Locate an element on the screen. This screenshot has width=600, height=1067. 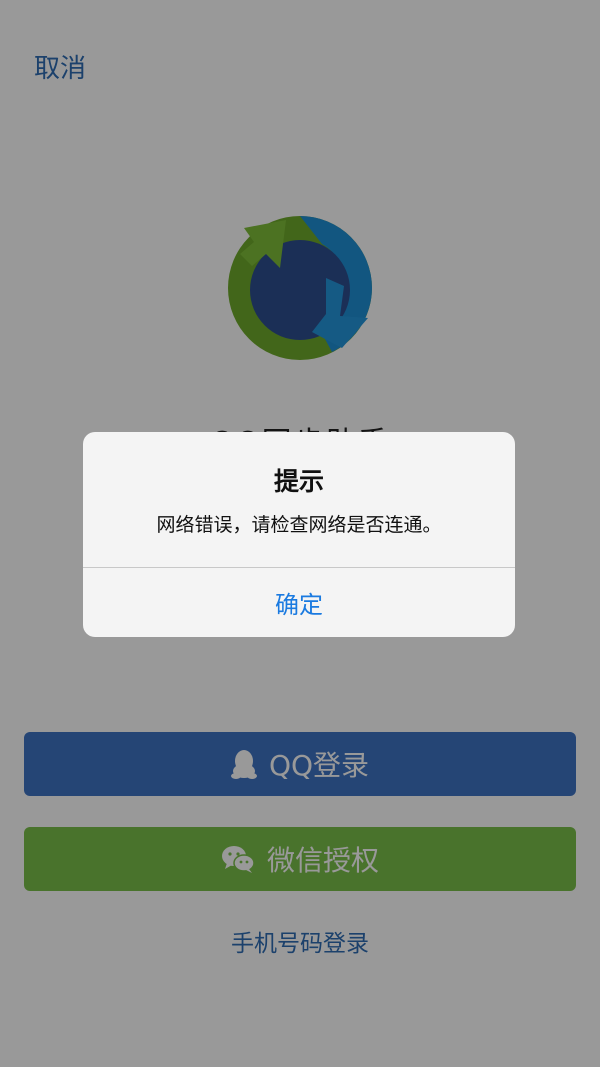
dialog-confirm-button: 确定 is located at coordinates (299, 602).